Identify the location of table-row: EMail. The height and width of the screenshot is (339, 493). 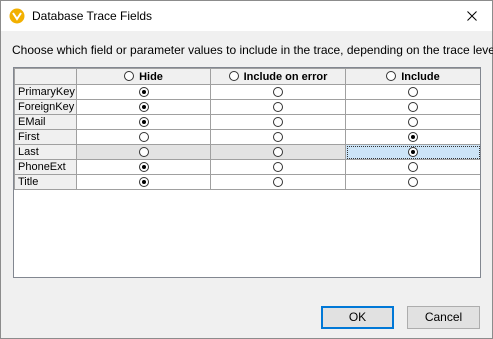
(247, 122).